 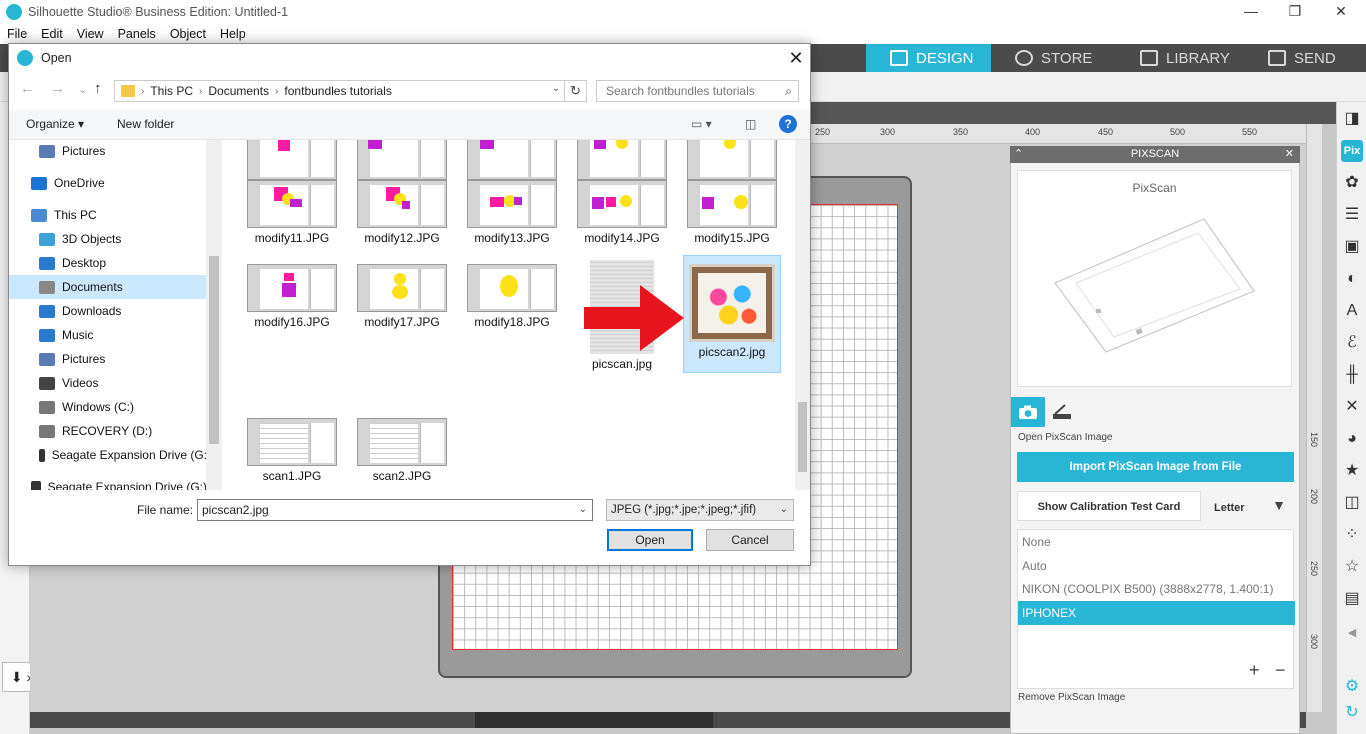 What do you see at coordinates (650, 540) in the screenshot?
I see `open-button: Open` at bounding box center [650, 540].